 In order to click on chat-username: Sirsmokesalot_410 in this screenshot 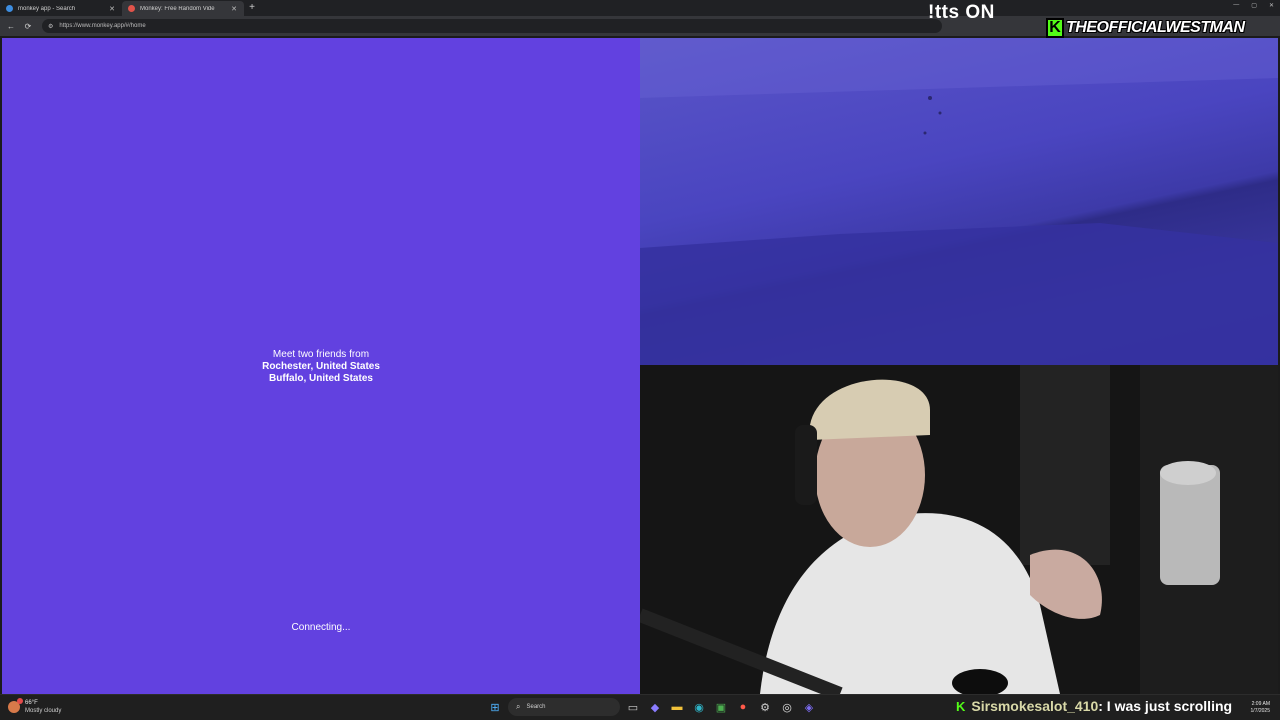, I will do `click(1035, 706)`.